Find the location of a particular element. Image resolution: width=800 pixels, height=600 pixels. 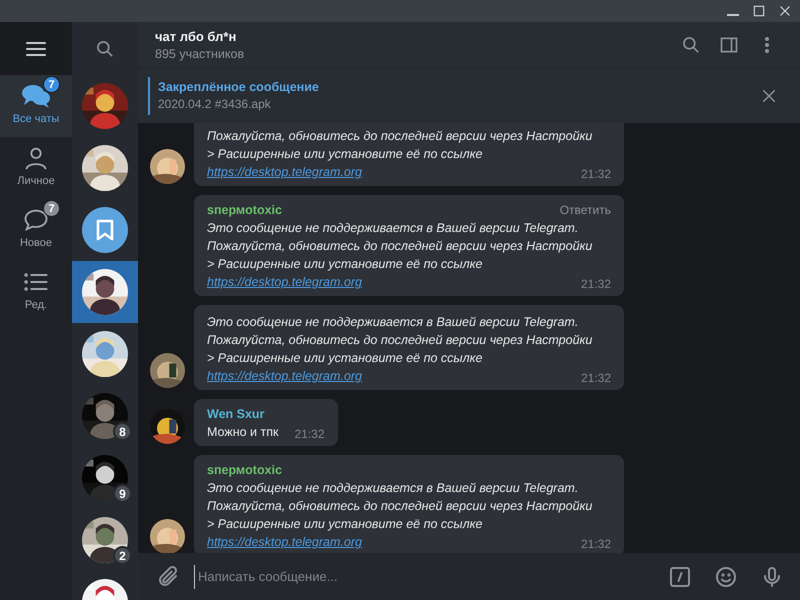

commands-icon is located at coordinates (680, 576).